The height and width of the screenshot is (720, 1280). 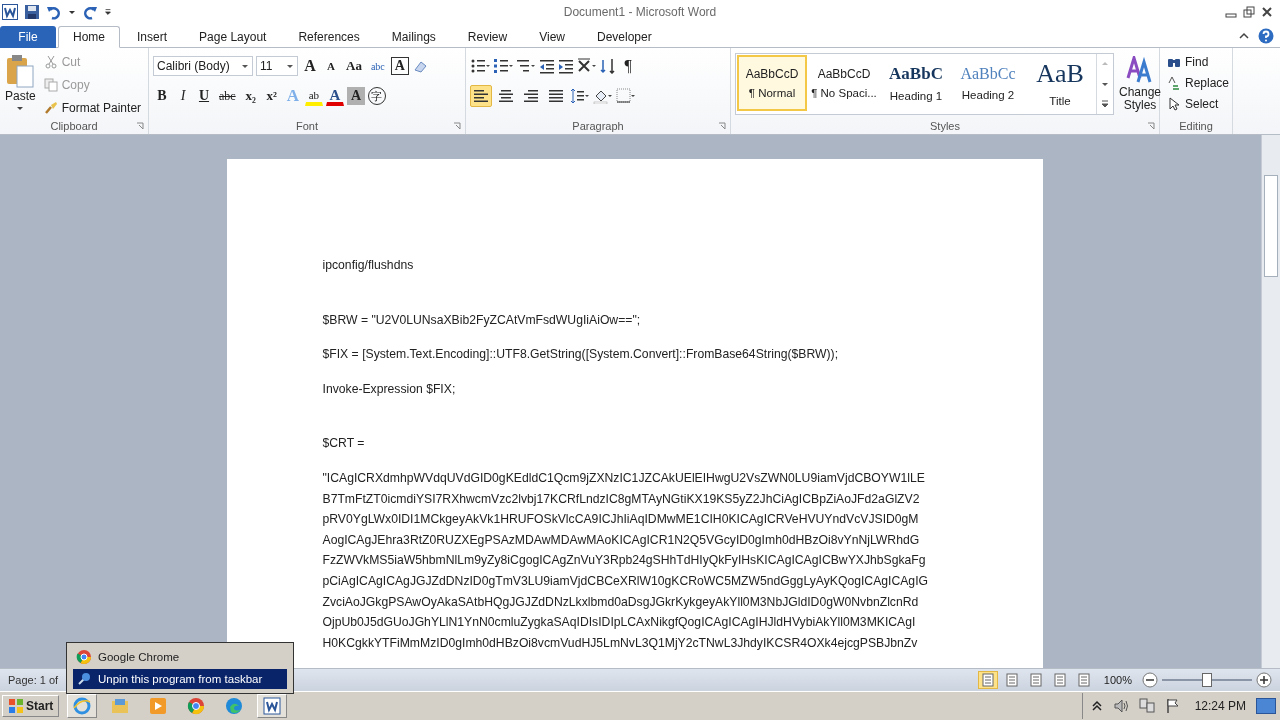 I want to click on vertical-scrollbar, so click(x=1270, y=401).